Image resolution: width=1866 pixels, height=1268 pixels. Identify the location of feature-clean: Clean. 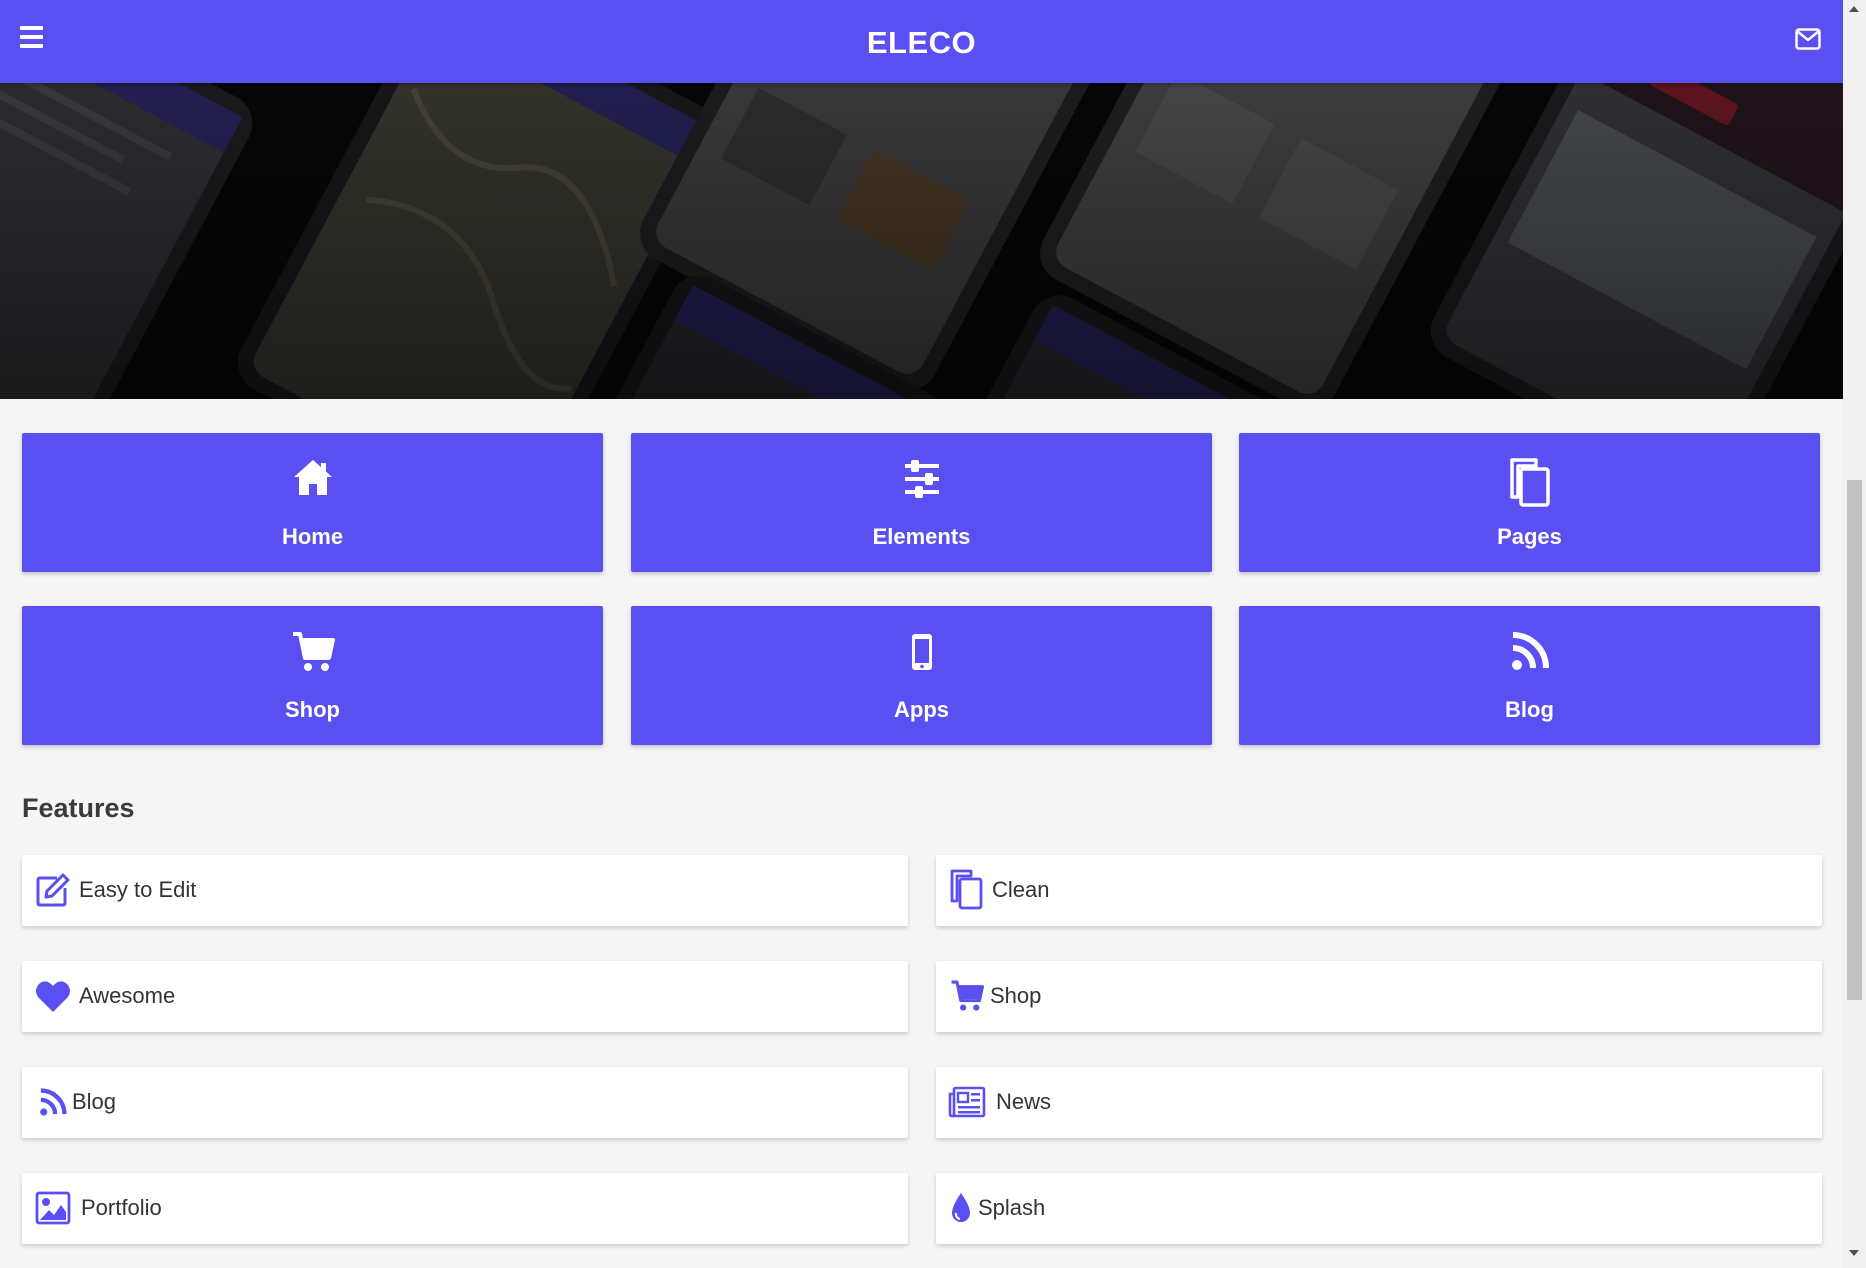
(1379, 890).